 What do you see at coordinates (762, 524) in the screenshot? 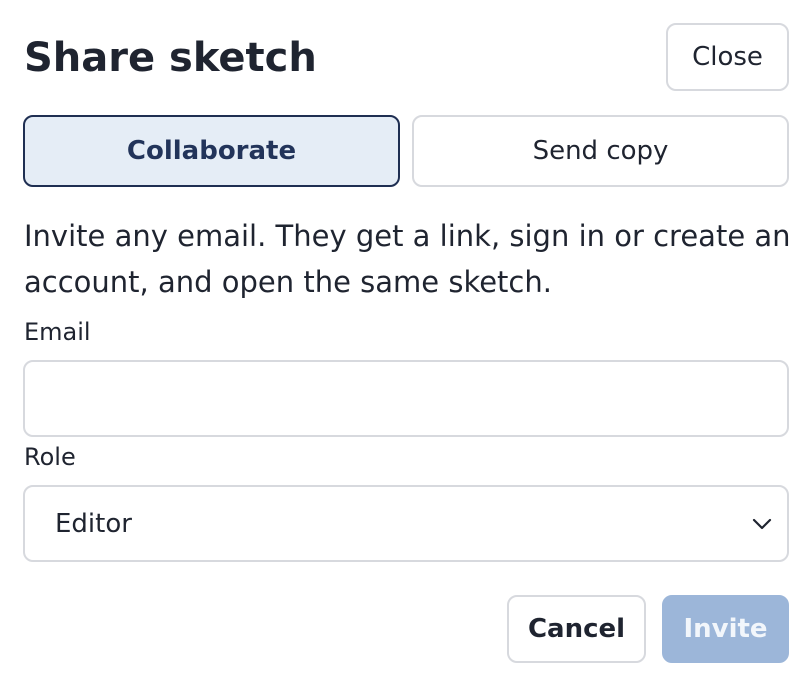
I see `chevron-down-icon` at bounding box center [762, 524].